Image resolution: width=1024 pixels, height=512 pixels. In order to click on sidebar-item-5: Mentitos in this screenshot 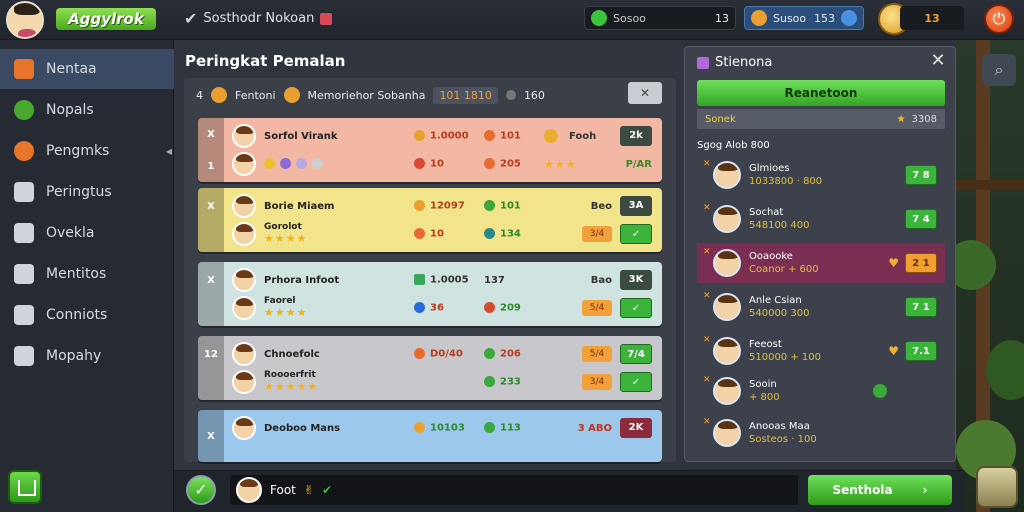, I will do `click(87, 274)`.